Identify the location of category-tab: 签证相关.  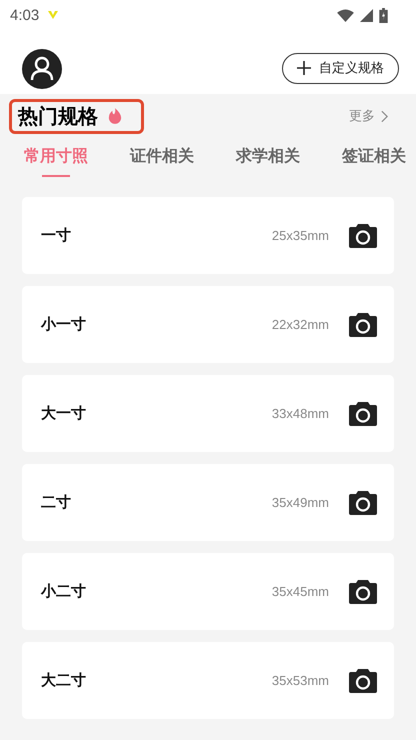
(374, 161).